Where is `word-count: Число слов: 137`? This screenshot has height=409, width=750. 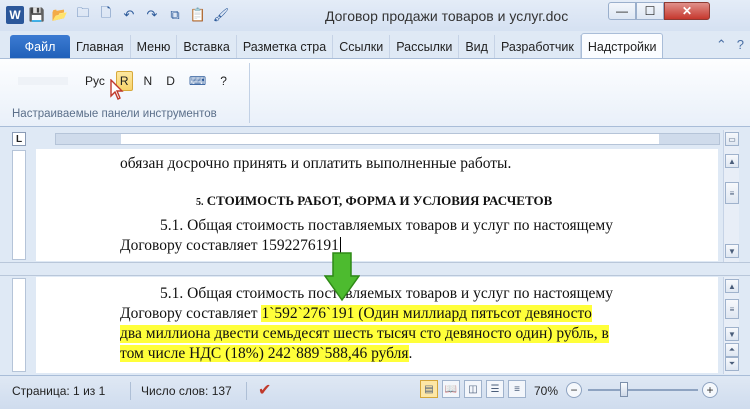
word-count: Число слов: 137 is located at coordinates (186, 391).